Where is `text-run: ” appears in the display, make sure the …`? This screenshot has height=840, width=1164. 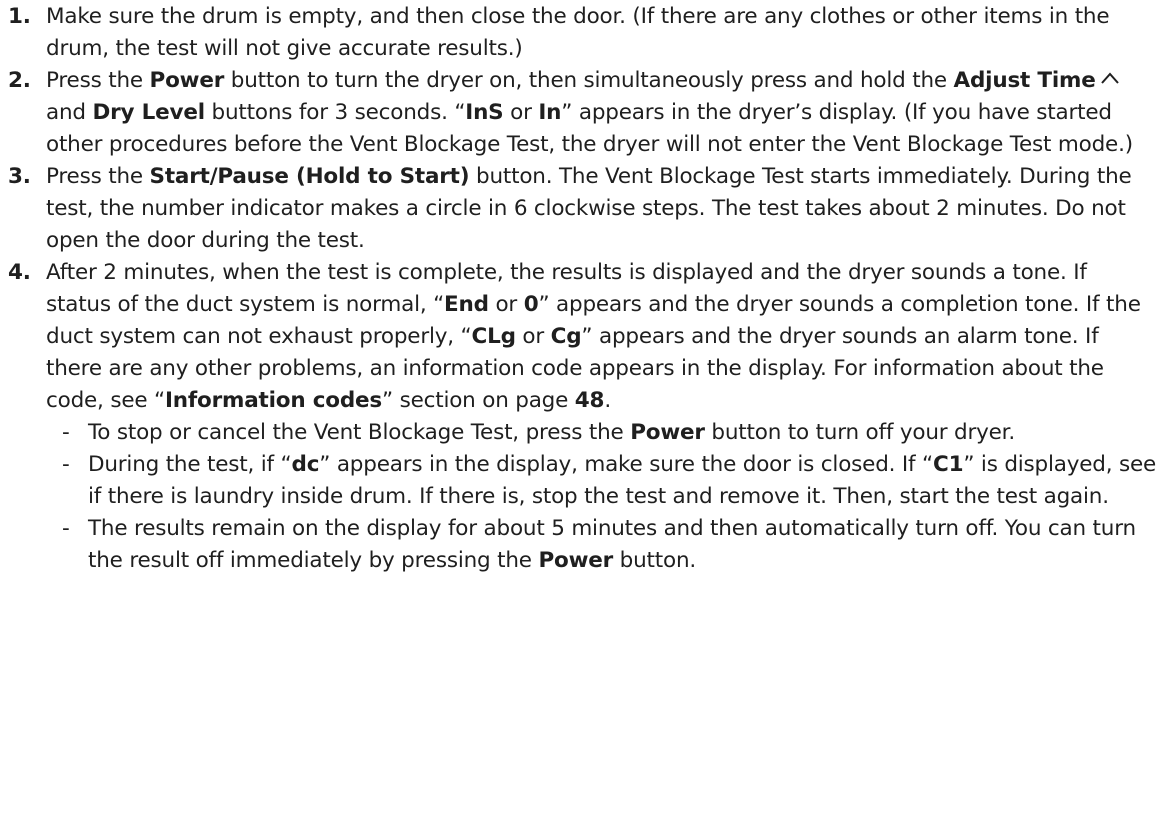
text-run: ” appears in the display, make sure the … is located at coordinates (626, 464).